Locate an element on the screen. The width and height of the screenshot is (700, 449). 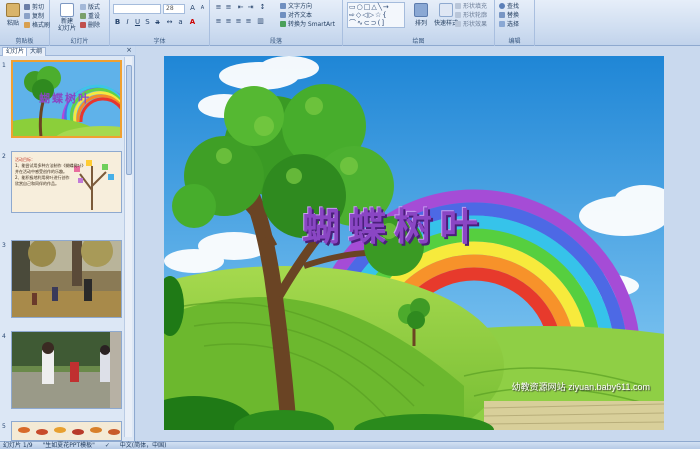
smartart-button: 转换为 SmartArt is located at coordinates (307, 24).